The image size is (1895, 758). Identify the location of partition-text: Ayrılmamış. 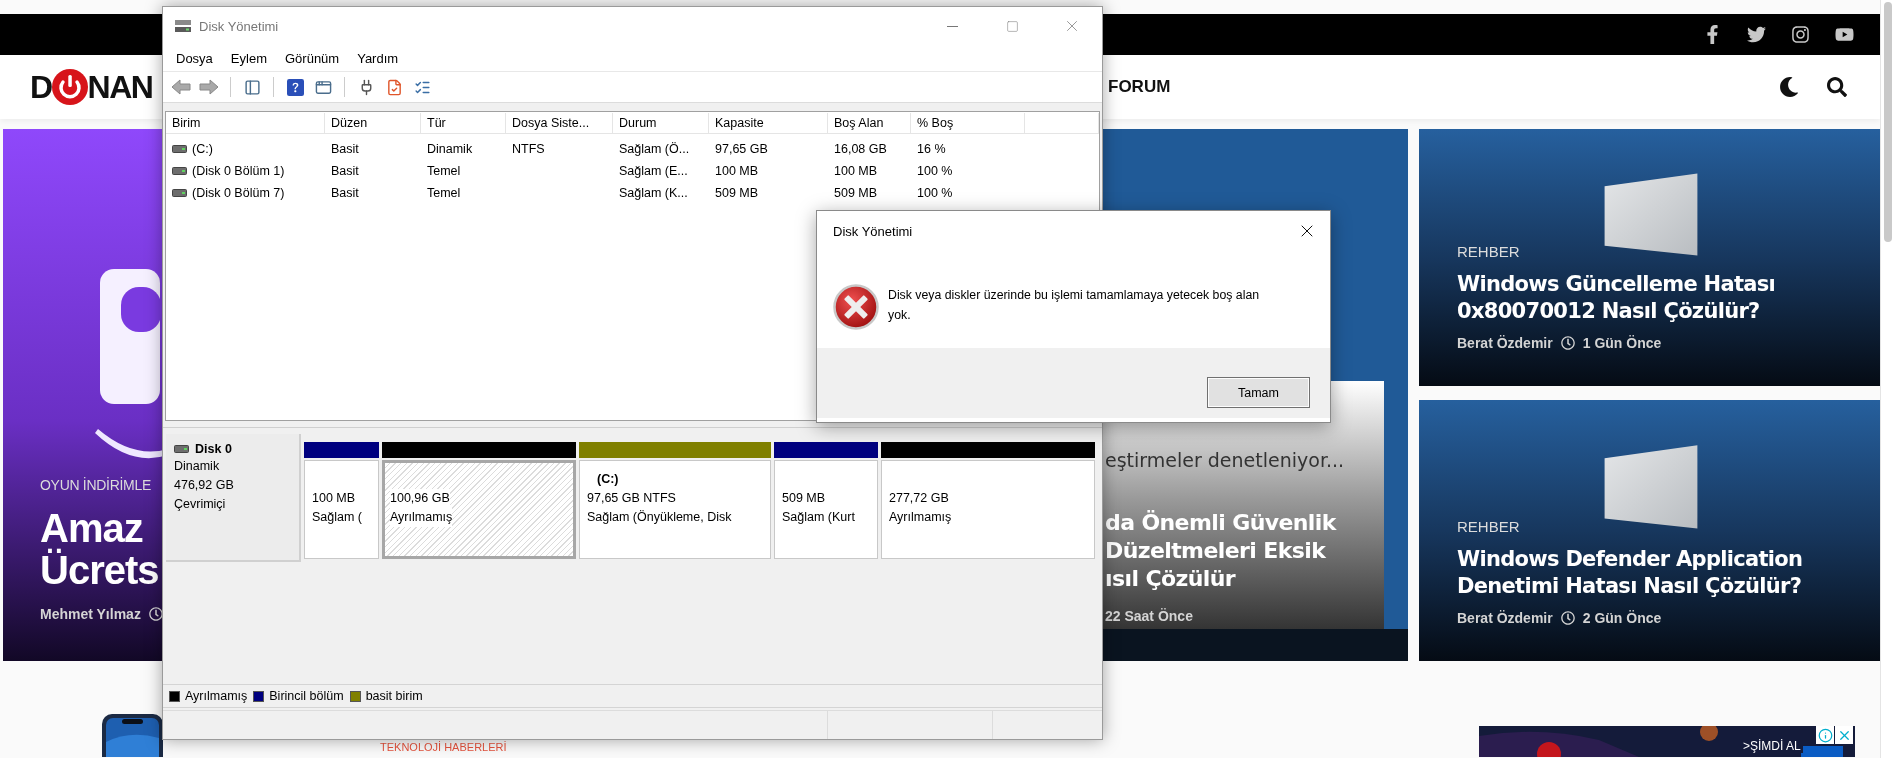
(421, 517).